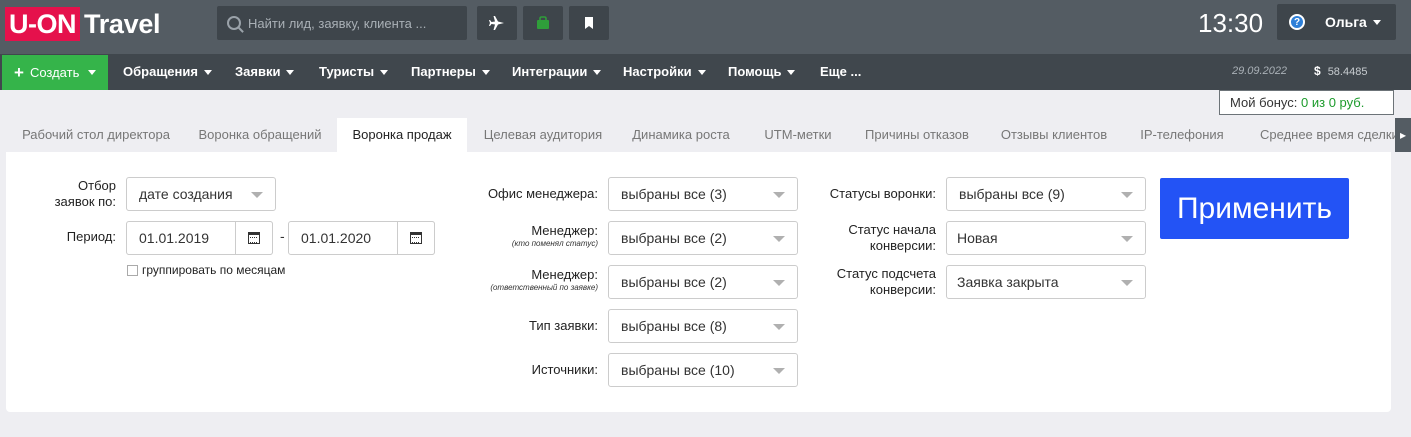  I want to click on manager-resp-title: Менеджер:, so click(564, 274).